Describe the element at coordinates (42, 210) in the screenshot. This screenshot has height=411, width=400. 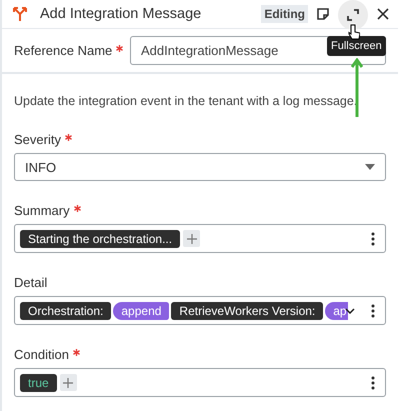
I see `field-label: Summary` at that location.